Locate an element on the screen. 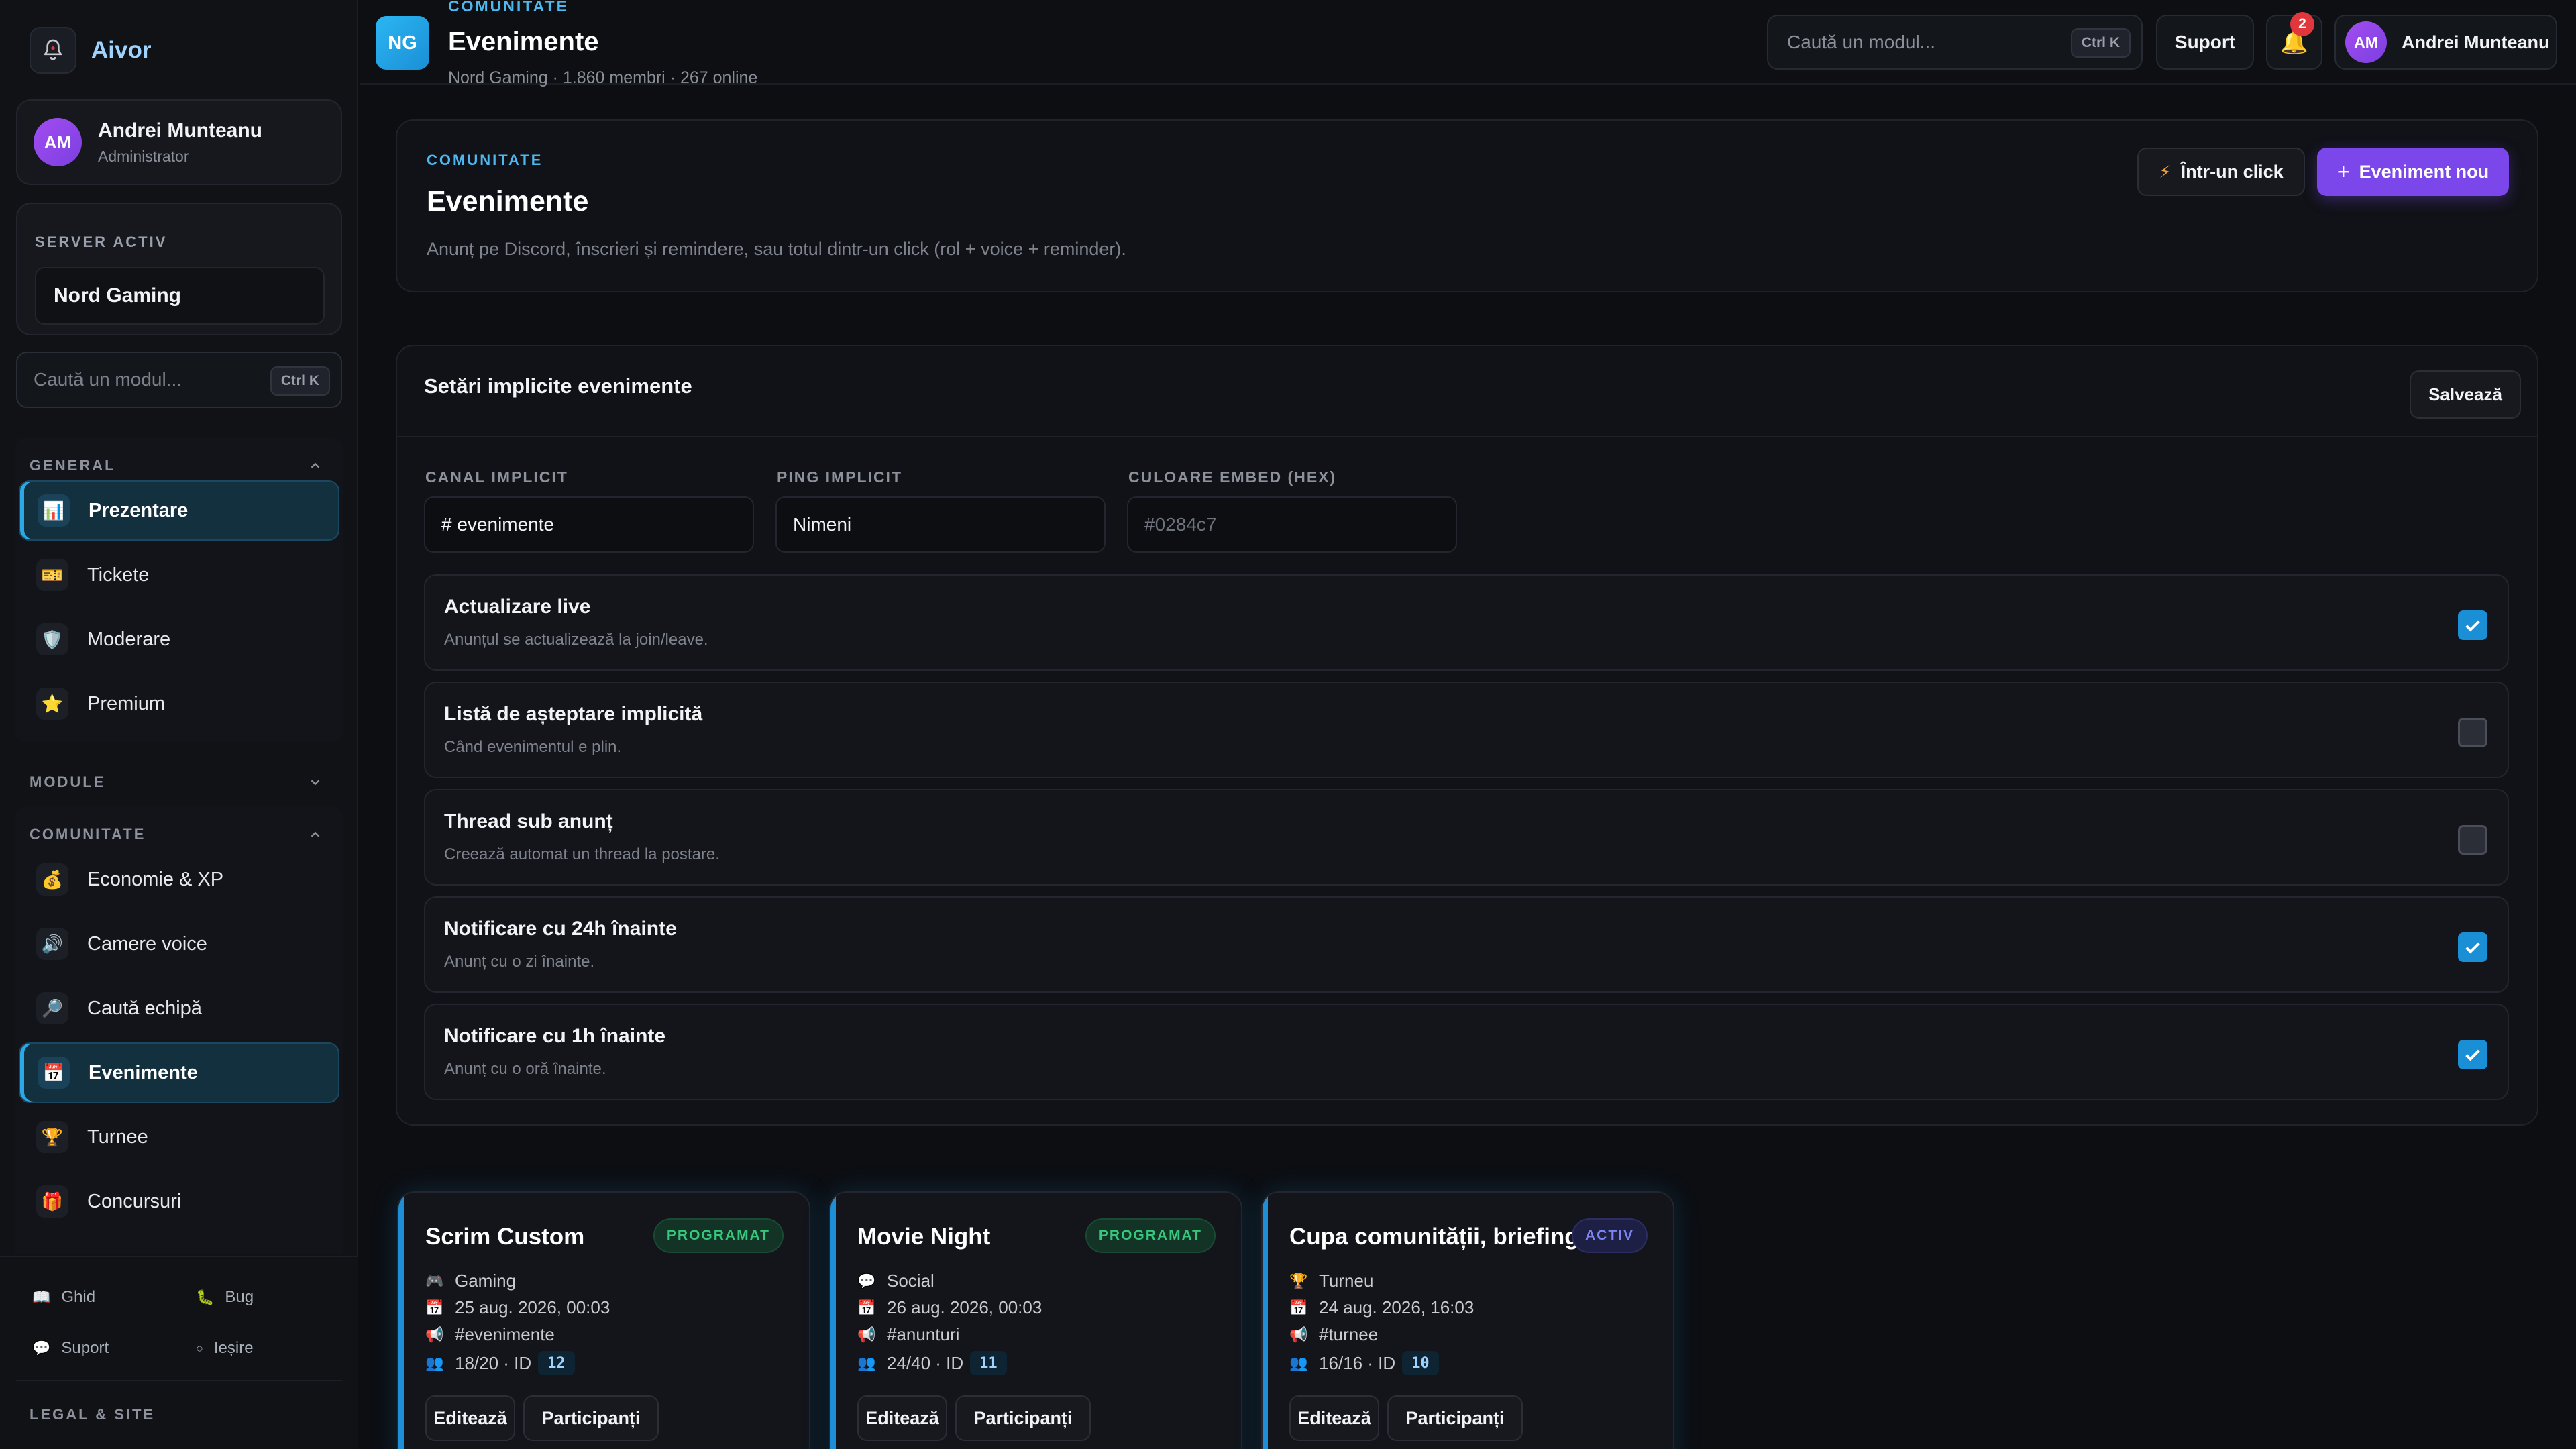 The image size is (2576, 1449). avatar: AM is located at coordinates (58, 142).